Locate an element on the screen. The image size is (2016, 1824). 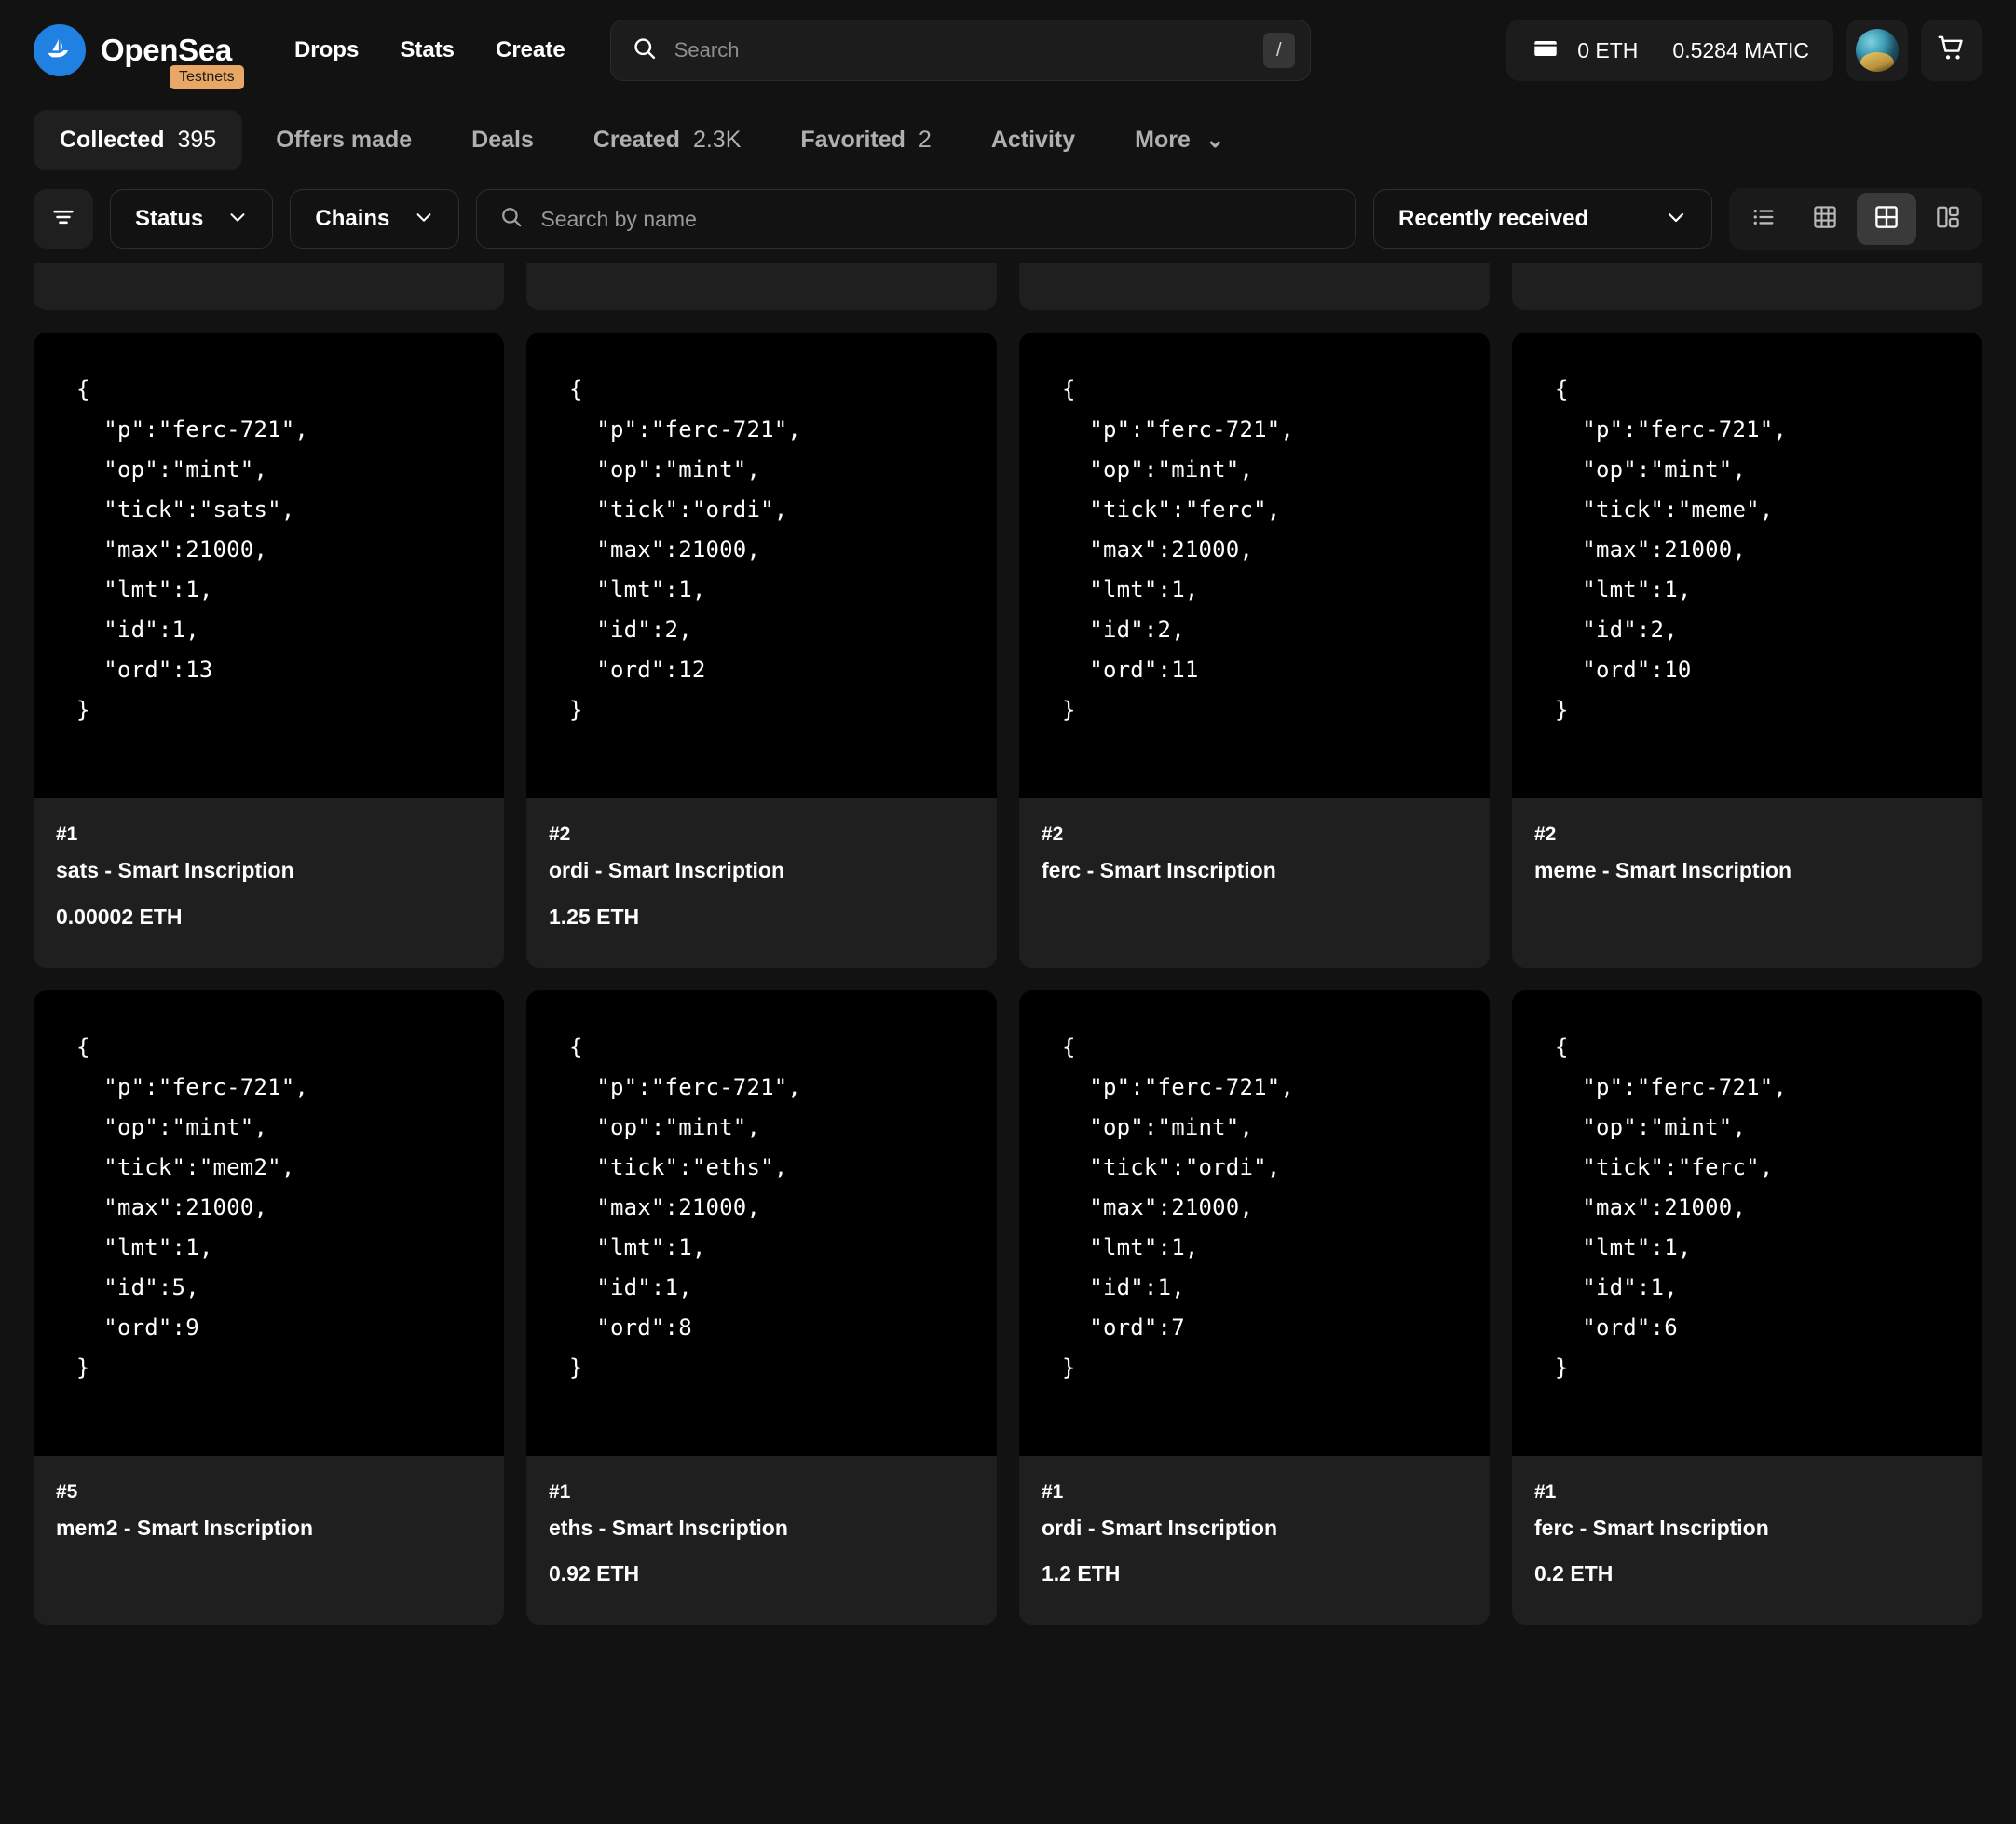
view-mode-large-grid-button is located at coordinates (1886, 219).